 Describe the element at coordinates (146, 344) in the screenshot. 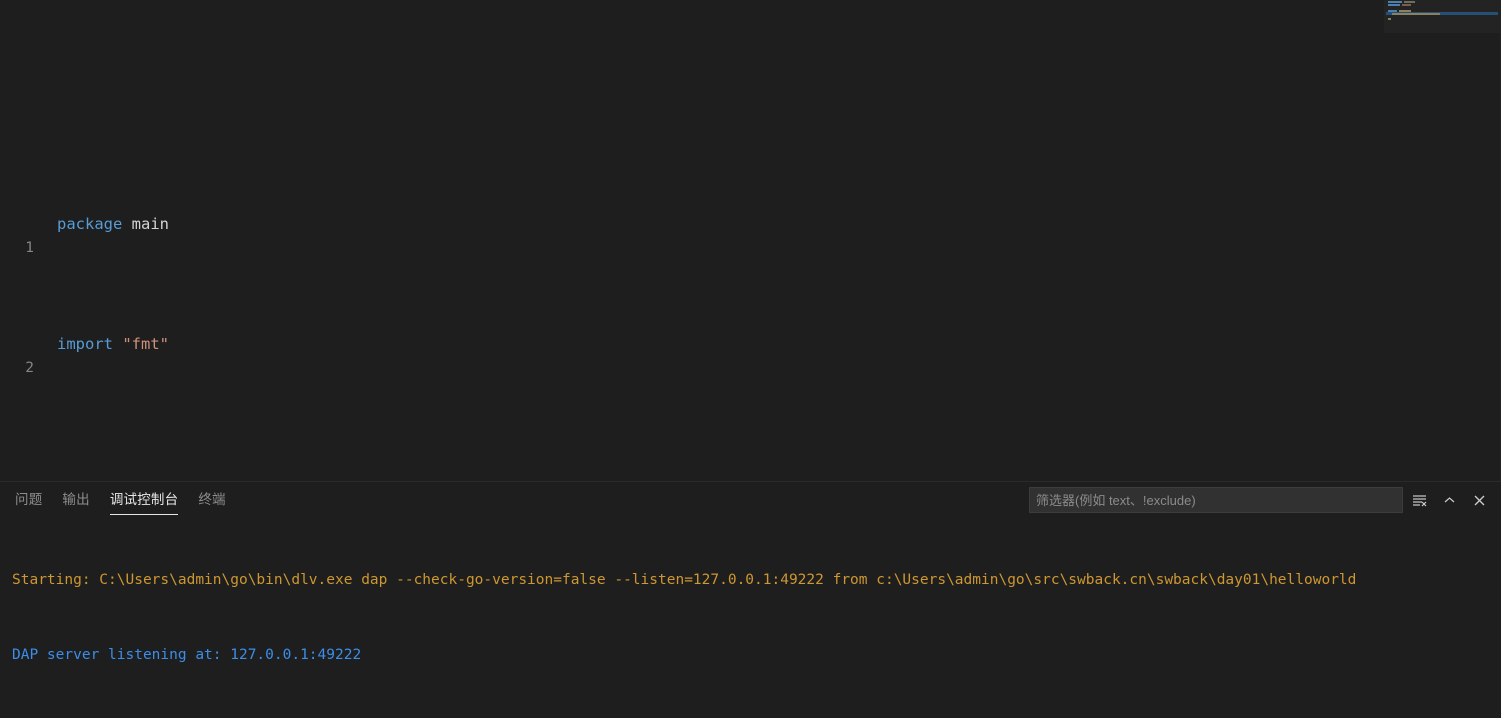

I see `token-string-fmt: "fmt"` at that location.